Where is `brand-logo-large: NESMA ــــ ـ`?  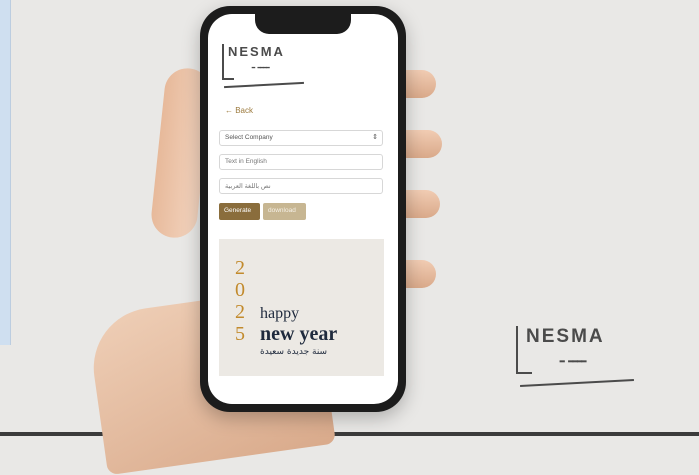 brand-logo-large: NESMA ــــ ـ is located at coordinates (578, 357).